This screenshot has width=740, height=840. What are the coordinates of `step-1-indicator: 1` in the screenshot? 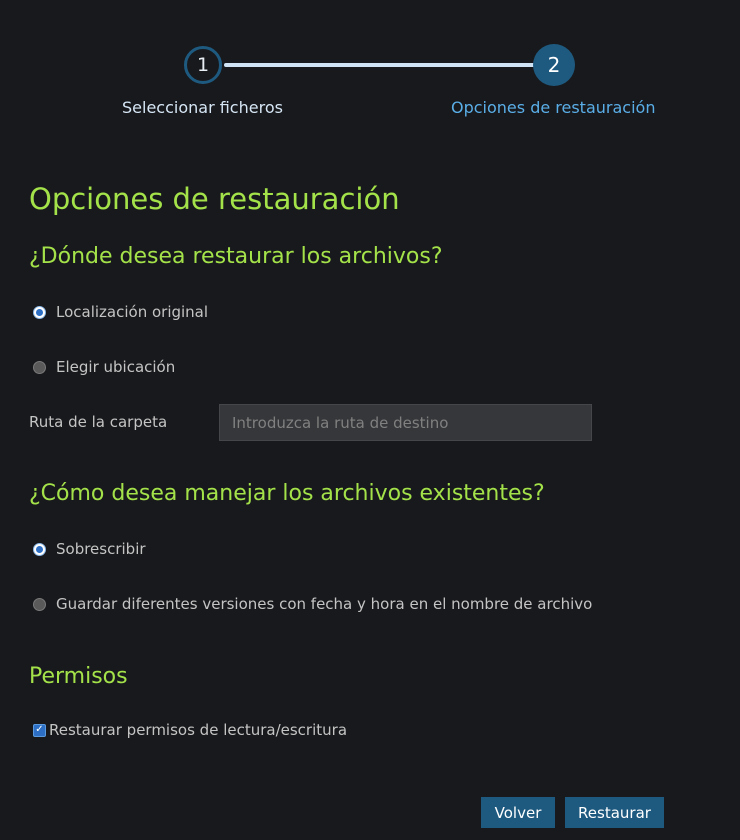 It's located at (203, 65).